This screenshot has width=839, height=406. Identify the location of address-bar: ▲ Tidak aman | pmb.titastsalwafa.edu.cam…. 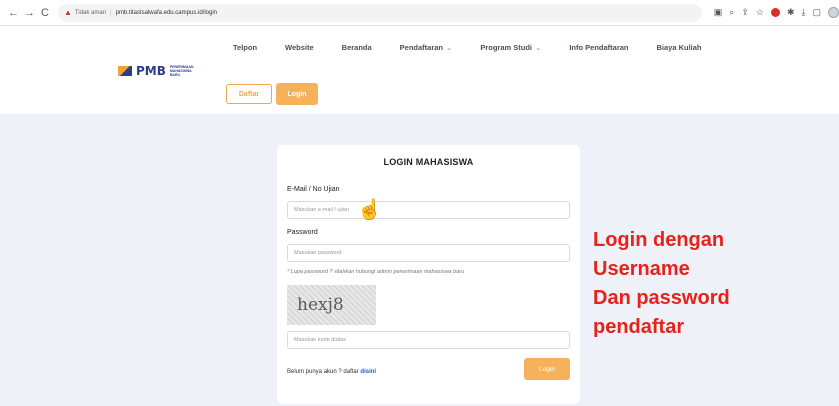
(380, 12).